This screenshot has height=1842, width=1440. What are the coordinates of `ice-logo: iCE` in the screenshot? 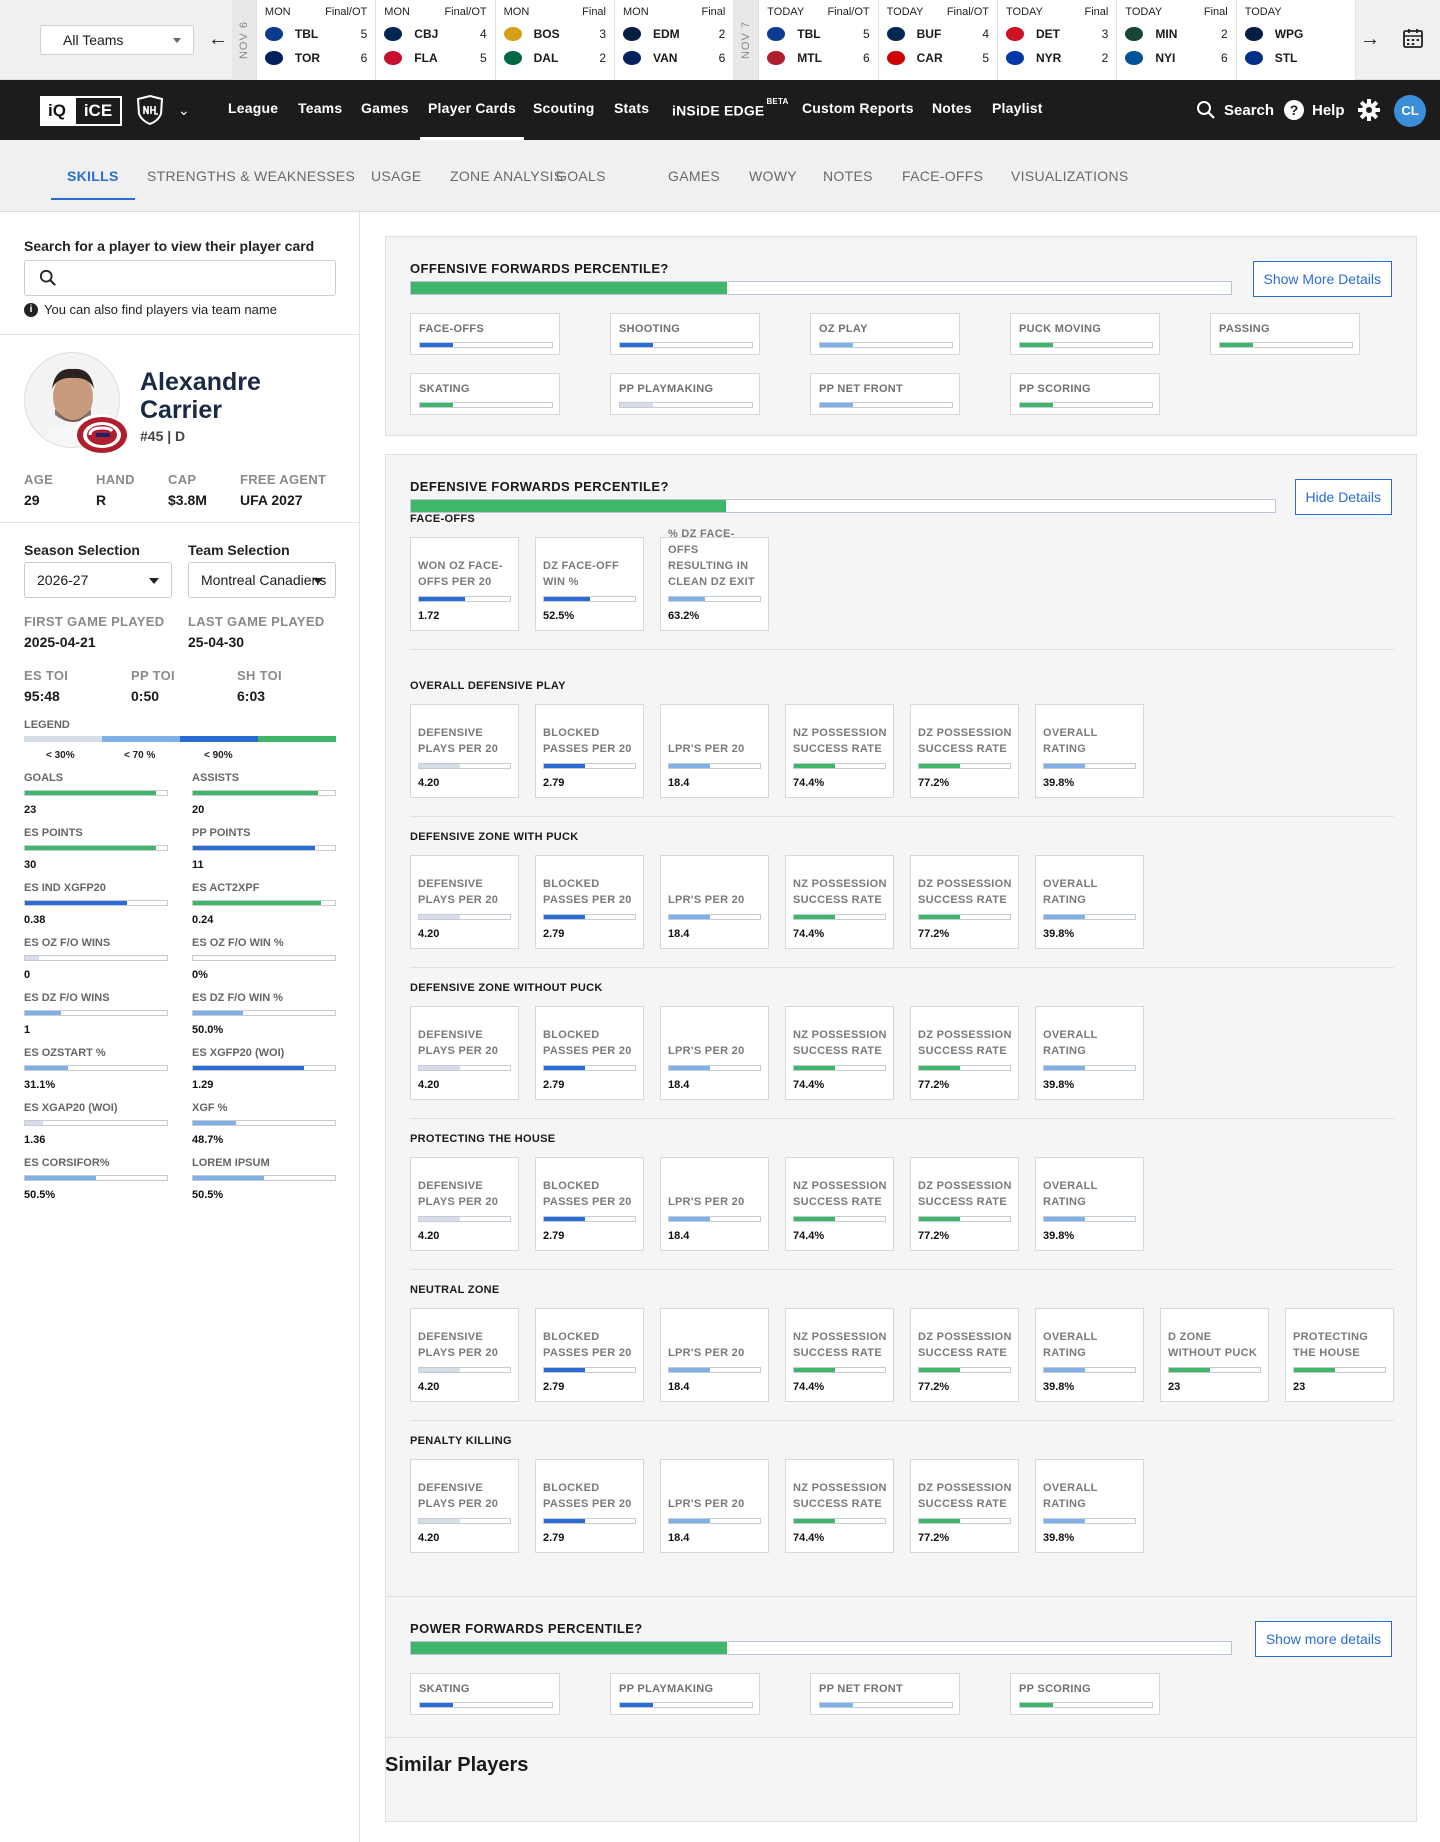 It's located at (98, 111).